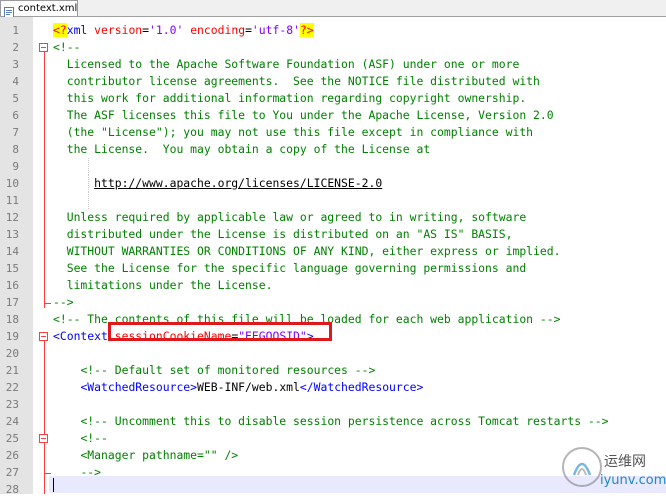  What do you see at coordinates (333, 404) in the screenshot?
I see `code-line: 23` at bounding box center [333, 404].